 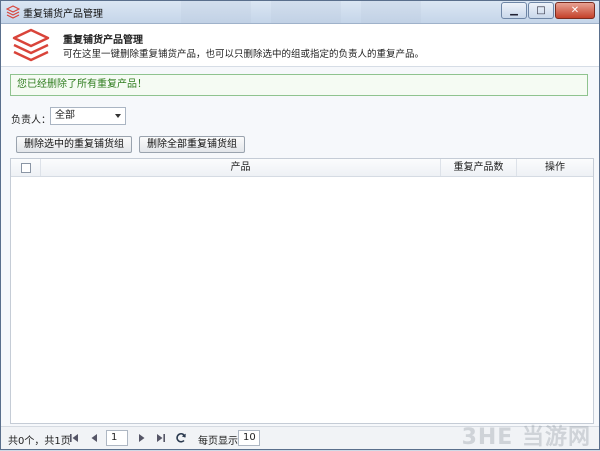 What do you see at coordinates (88, 116) in the screenshot?
I see `owner-select: 全部` at bounding box center [88, 116].